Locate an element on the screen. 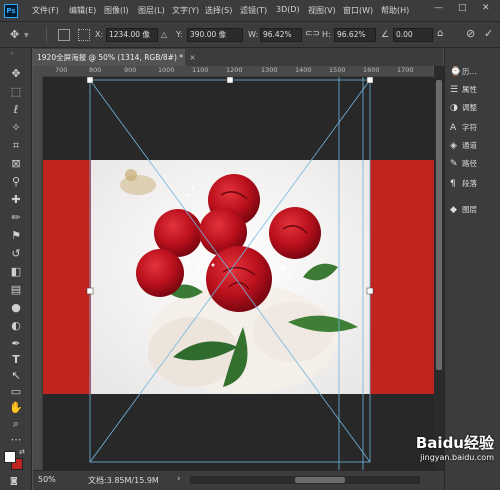  swap-colors-icon: ⇄ is located at coordinates (22, 452).